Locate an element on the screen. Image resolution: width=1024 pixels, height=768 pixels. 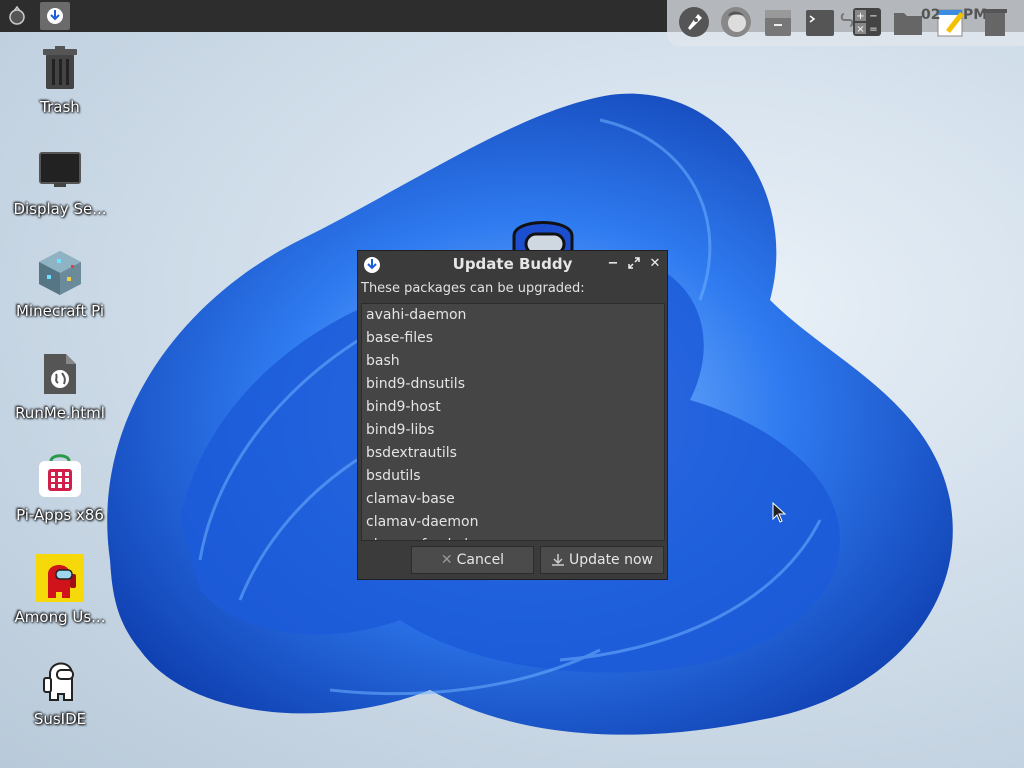
dock-item-browser is located at coordinates (736, 22).